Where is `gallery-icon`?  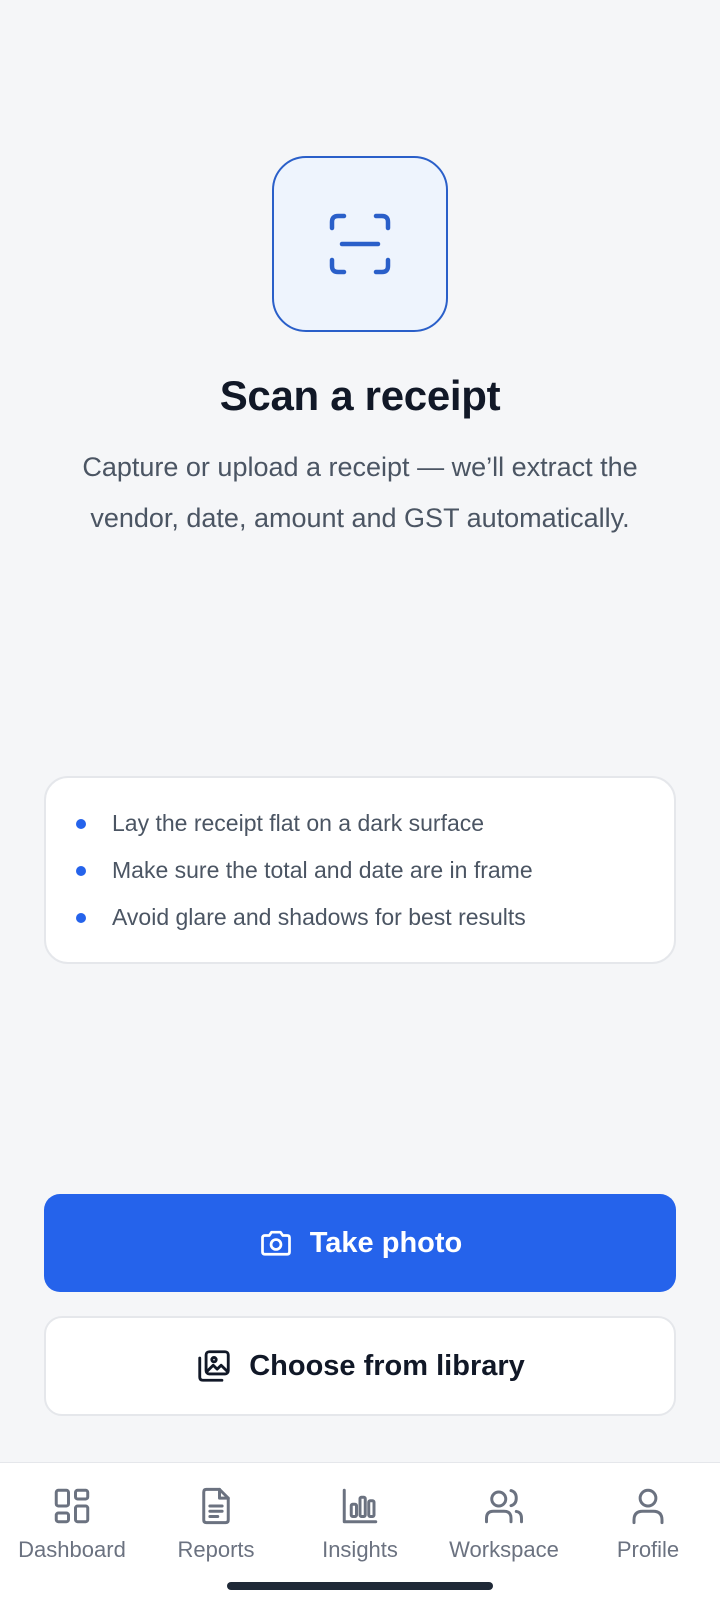
gallery-icon is located at coordinates (214, 1366).